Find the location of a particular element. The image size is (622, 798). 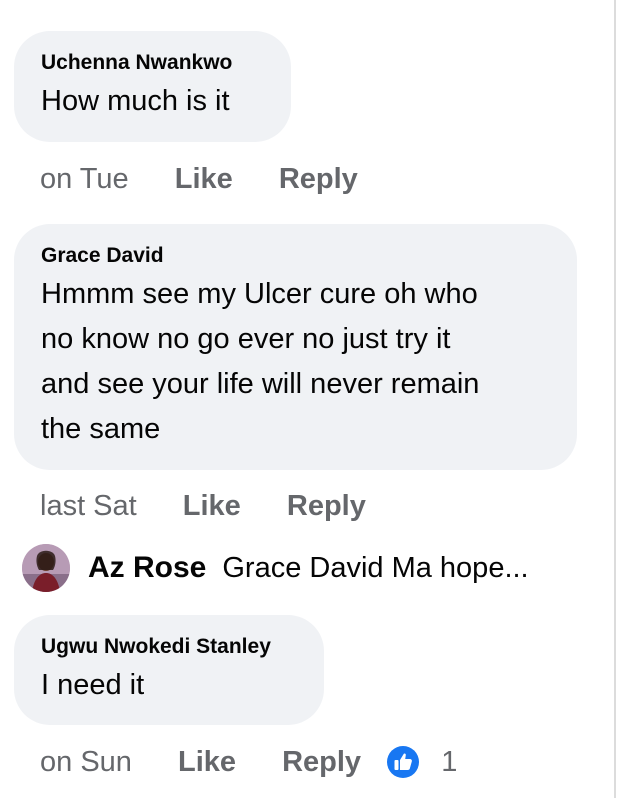

comment-actions: on Tue Like Reply is located at coordinates (208, 178).